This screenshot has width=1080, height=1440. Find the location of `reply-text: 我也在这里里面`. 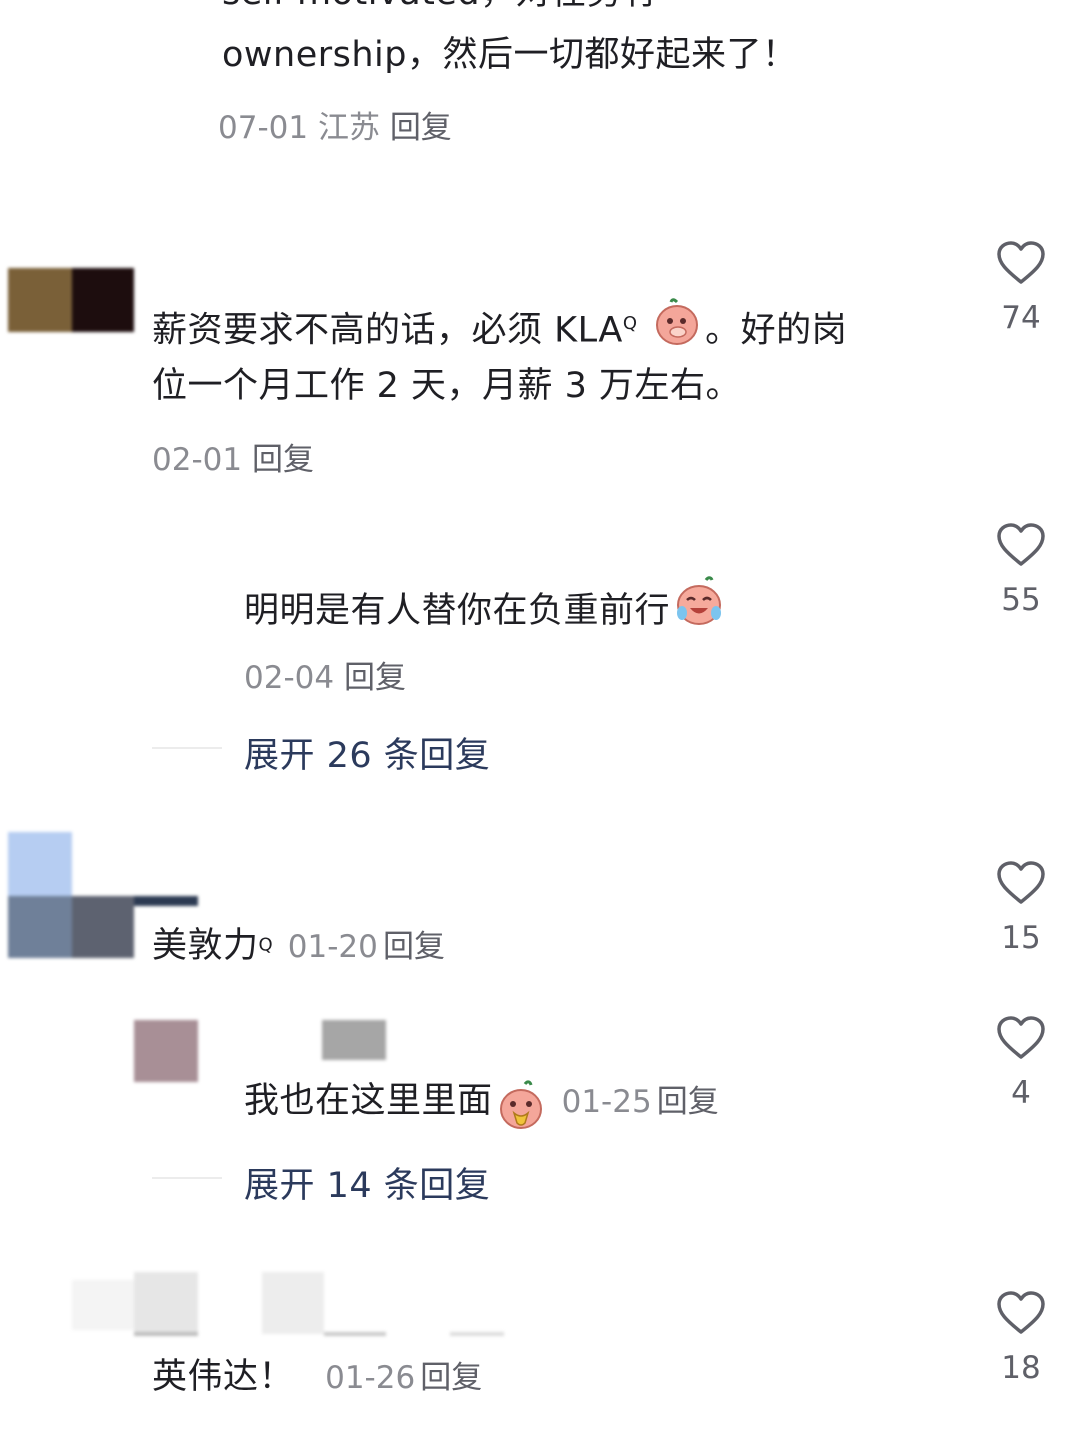

reply-text: 我也在这里里面 is located at coordinates (368, 1101).